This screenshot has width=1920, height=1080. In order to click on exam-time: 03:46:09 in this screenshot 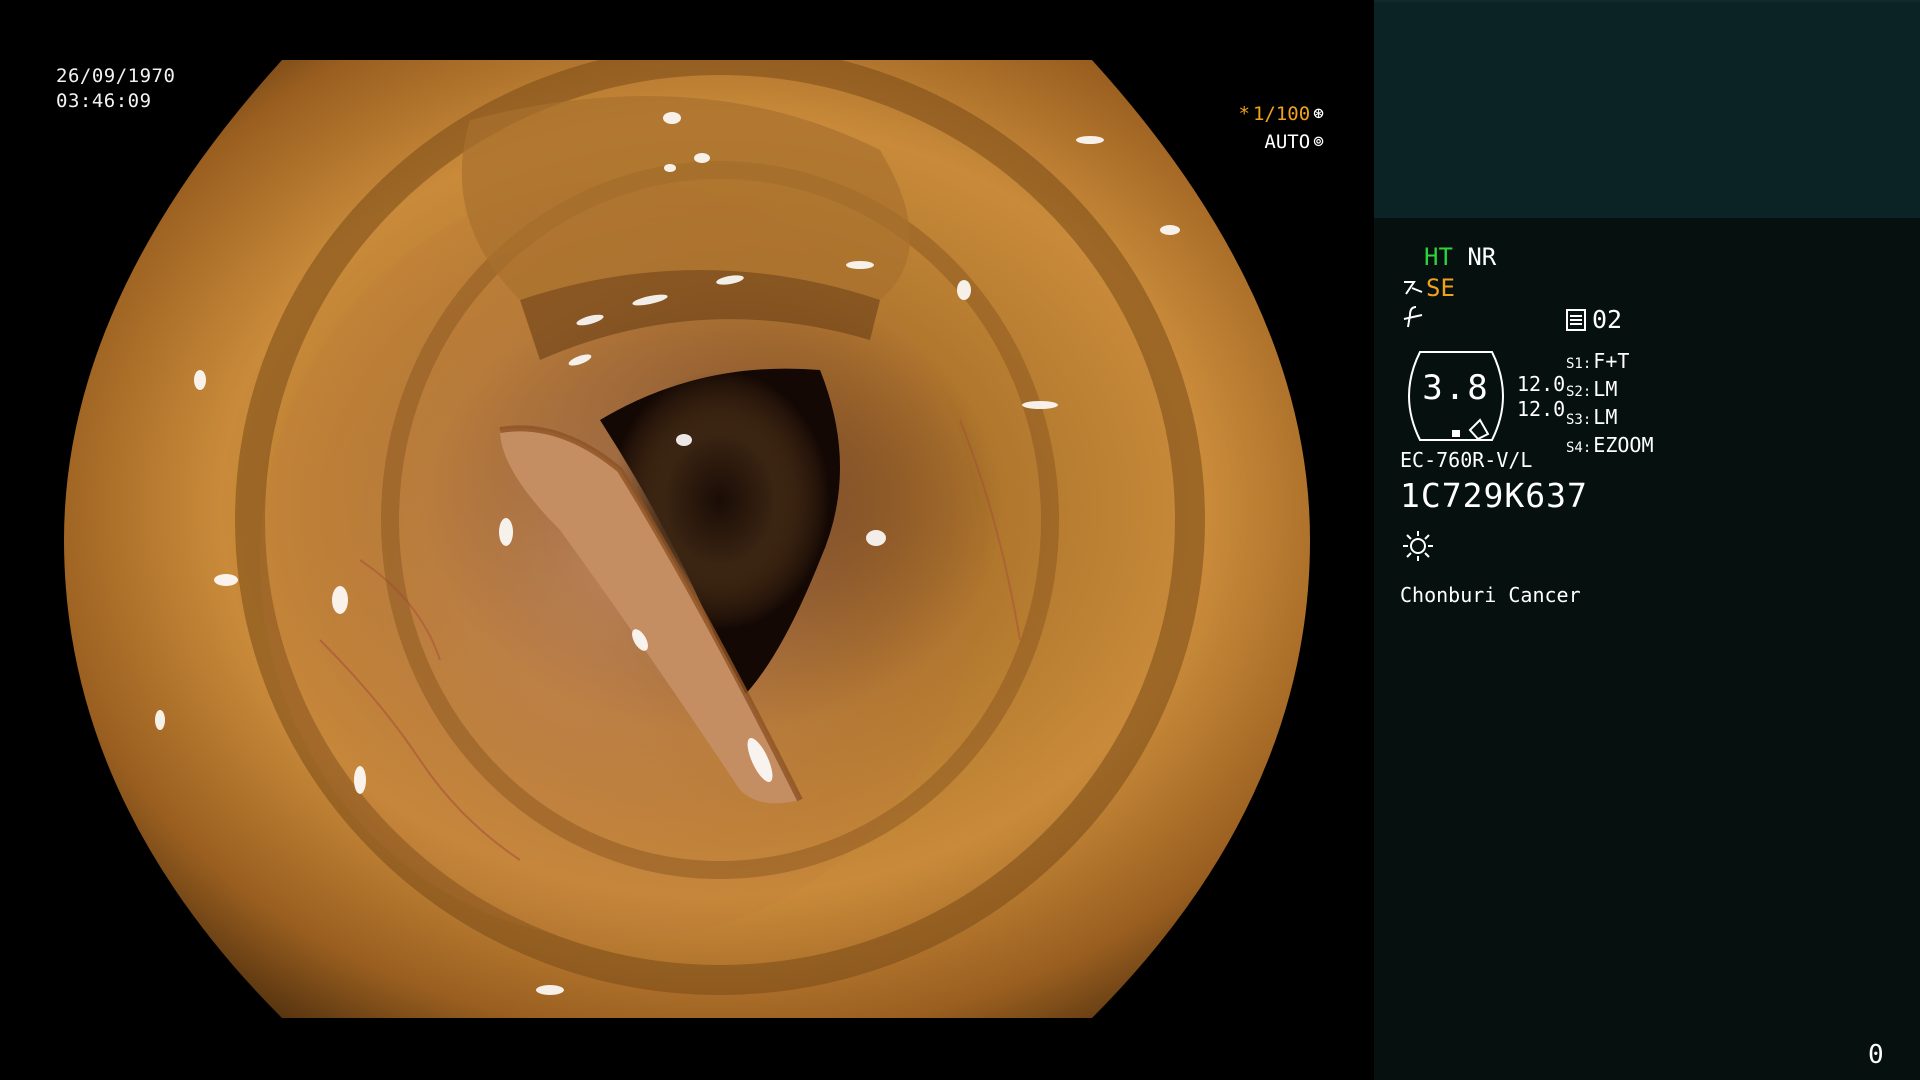, I will do `click(104, 101)`.